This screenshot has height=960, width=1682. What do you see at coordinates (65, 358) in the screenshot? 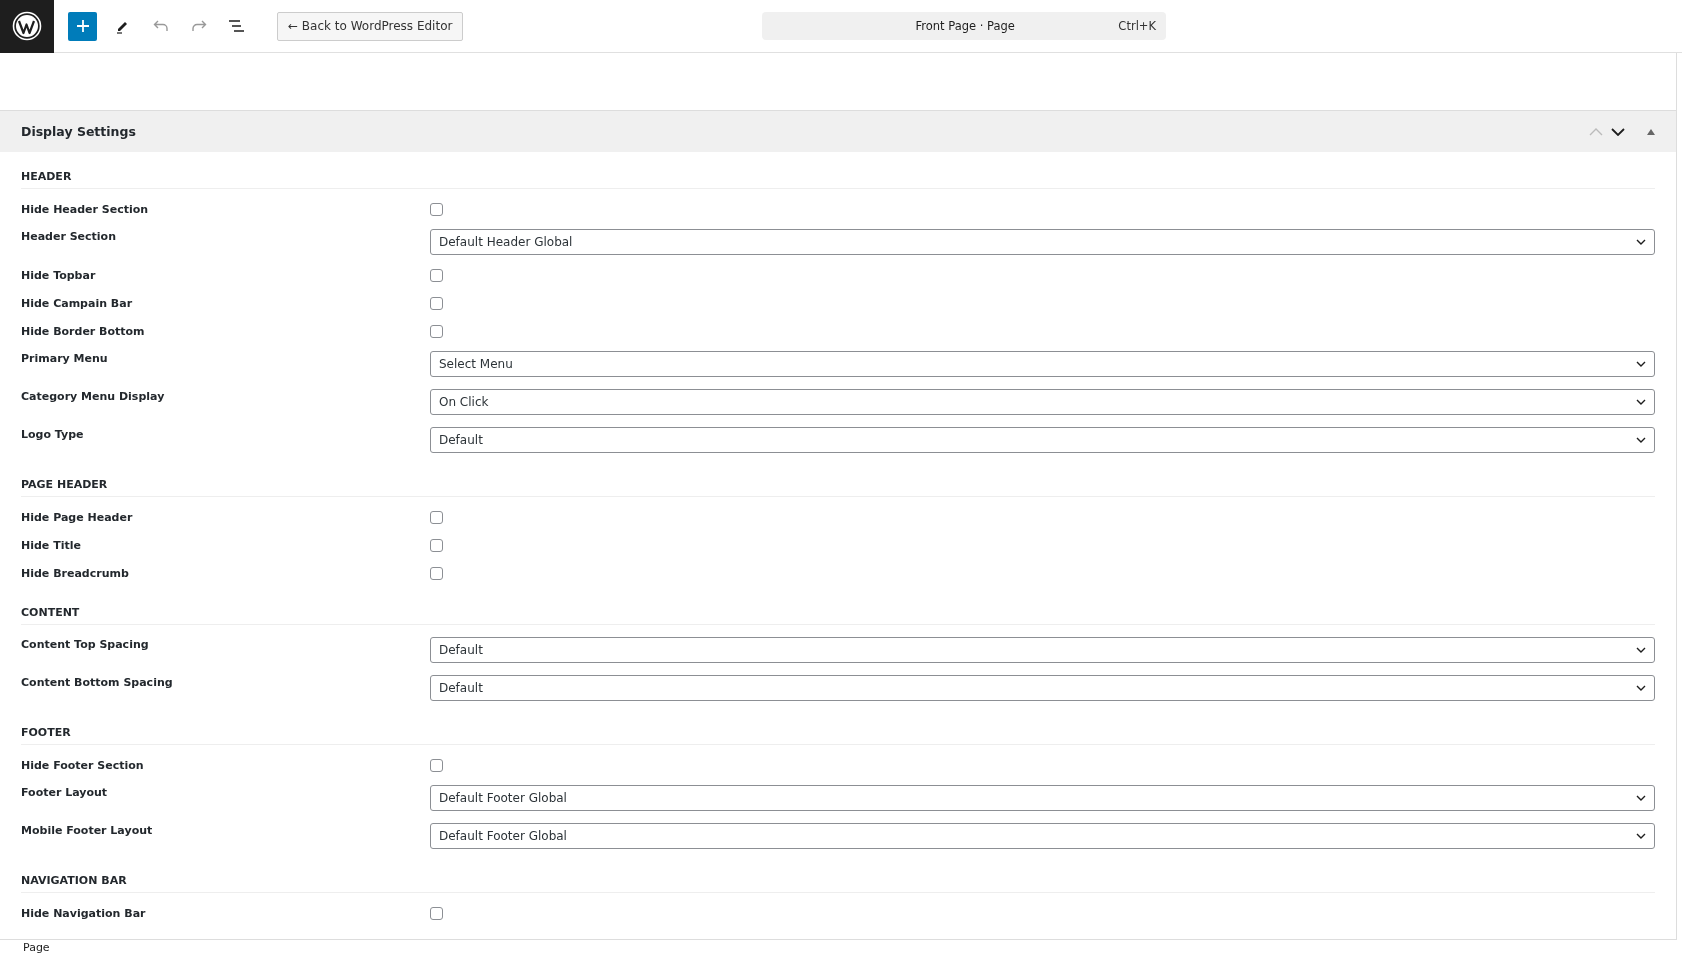
I see `field-label: Primary Menu` at bounding box center [65, 358].